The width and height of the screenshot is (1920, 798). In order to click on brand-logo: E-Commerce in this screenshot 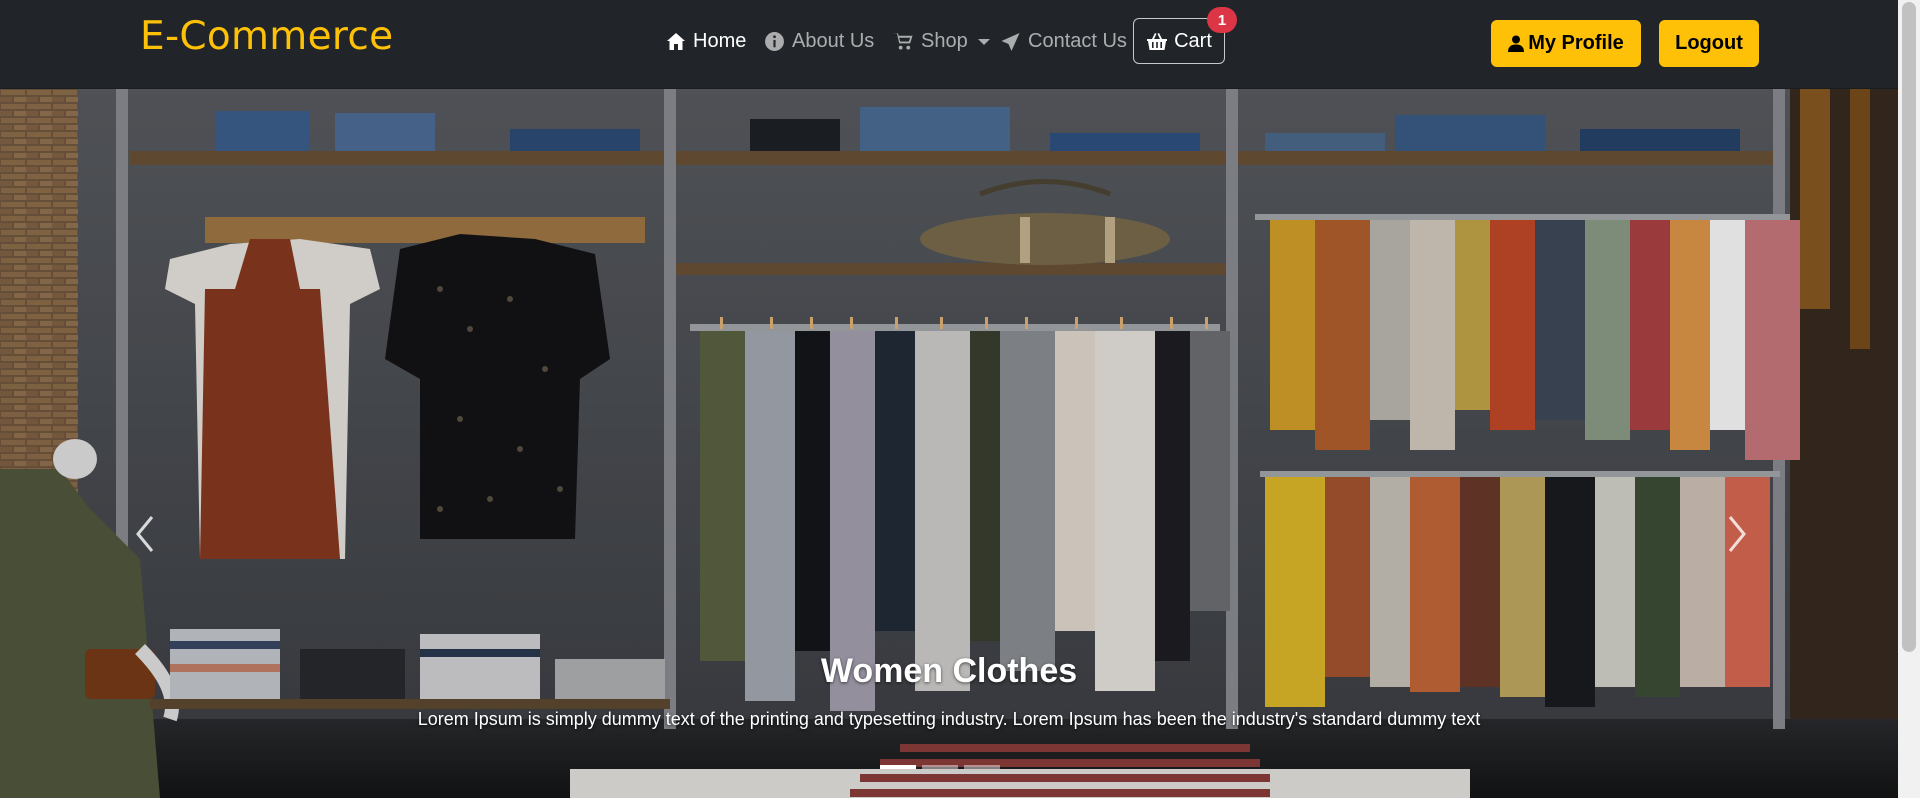, I will do `click(266, 36)`.